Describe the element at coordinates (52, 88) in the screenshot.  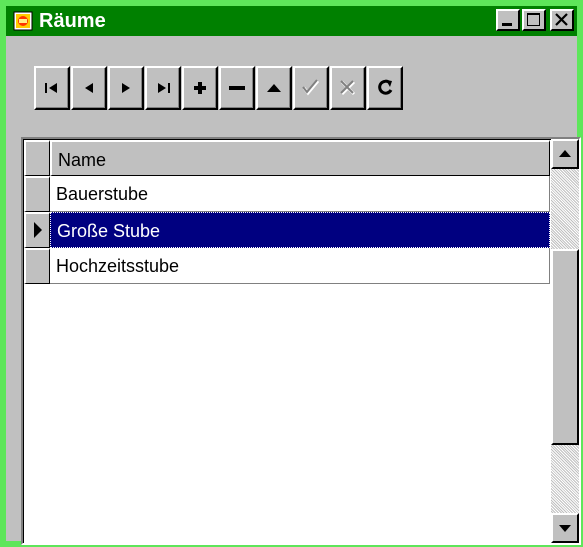
I see `nav-first-button` at that location.